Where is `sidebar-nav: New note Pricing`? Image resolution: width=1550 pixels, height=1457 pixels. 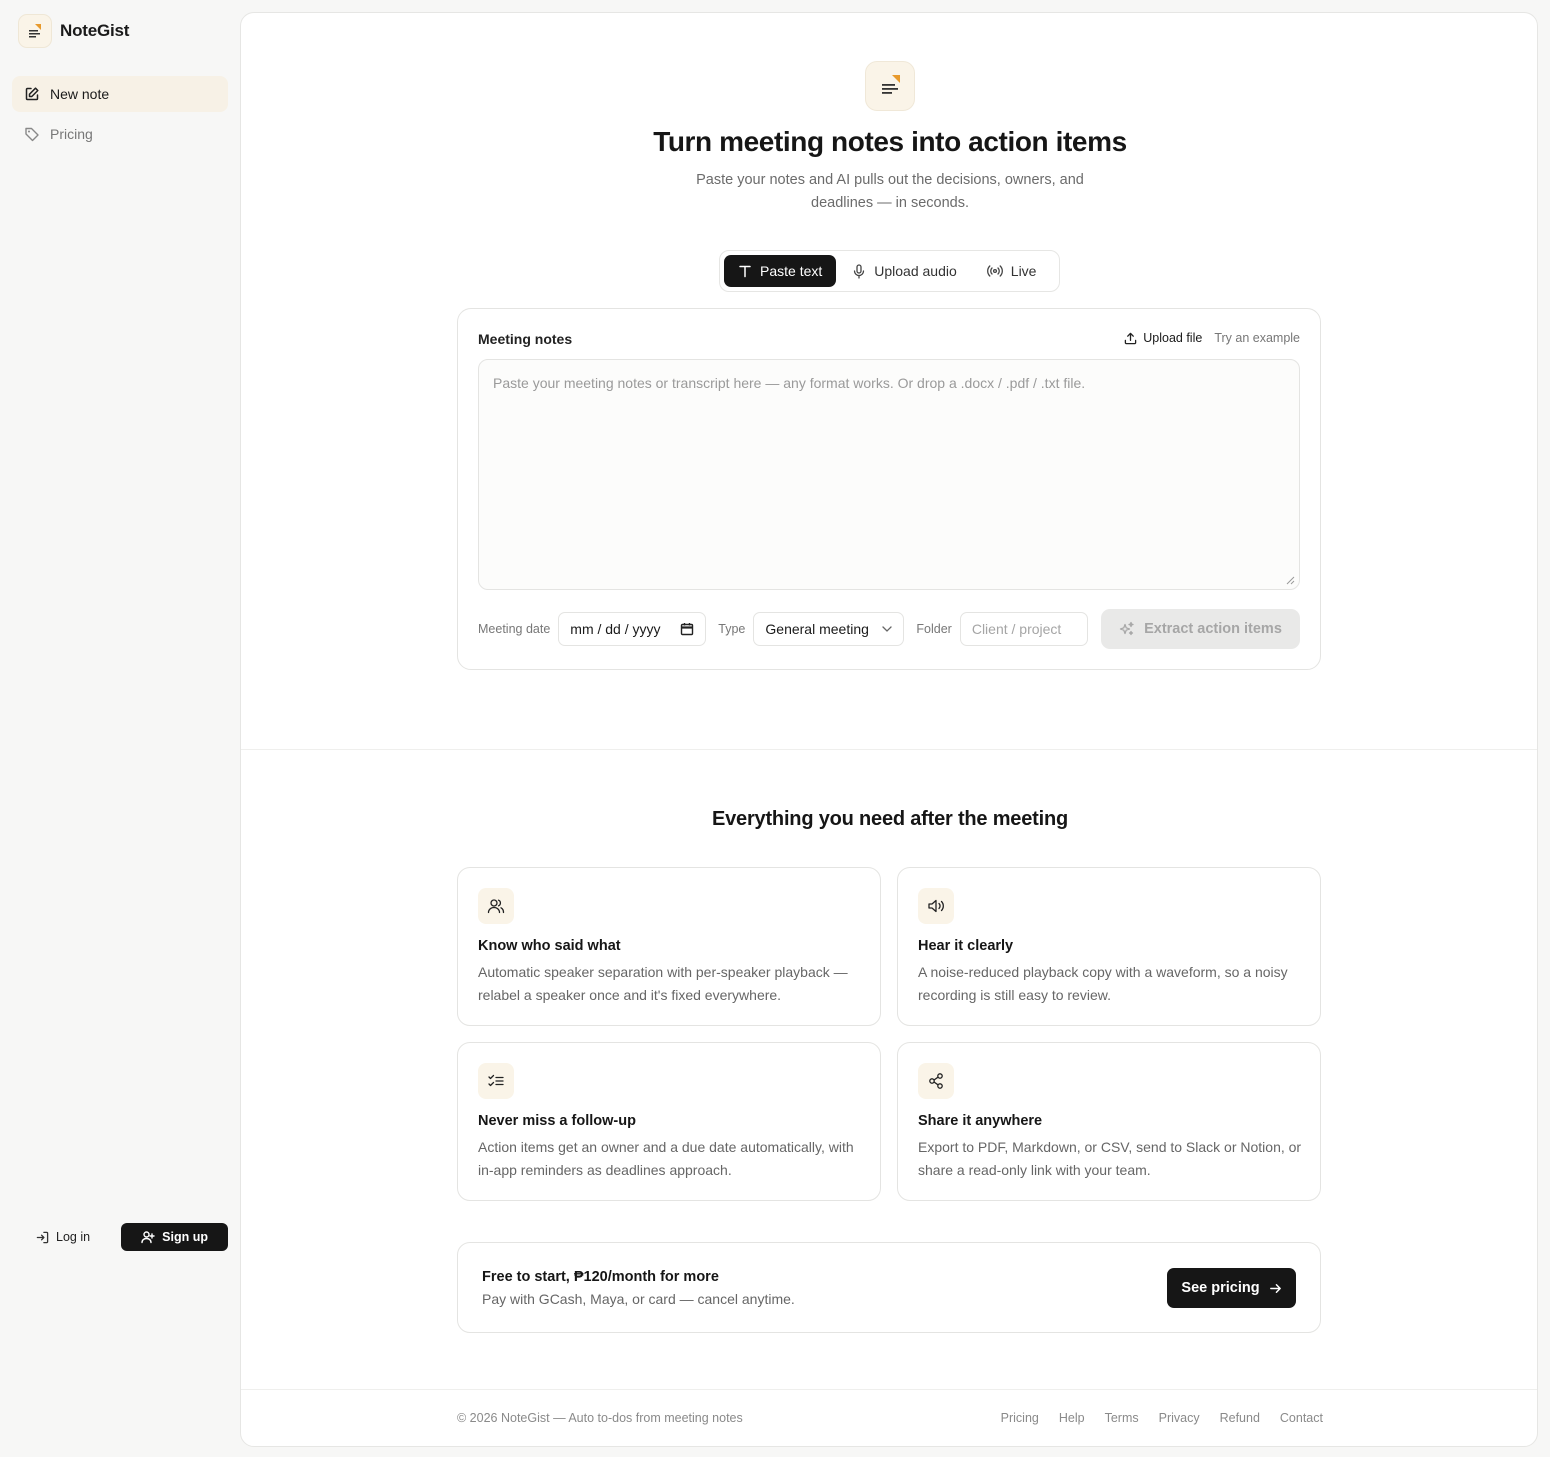 sidebar-nav: New note Pricing is located at coordinates (120, 116).